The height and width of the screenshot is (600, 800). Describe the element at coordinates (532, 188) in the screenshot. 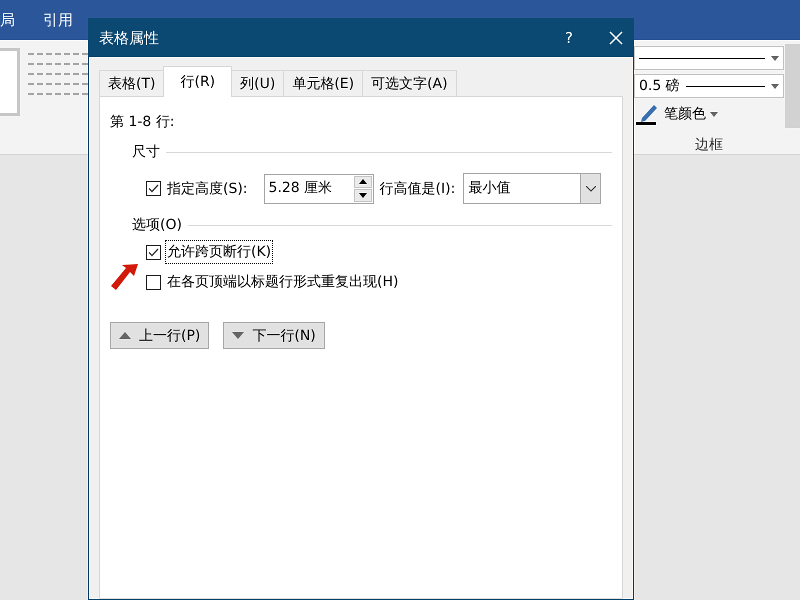

I see `row-height-dropdown: 最小值` at that location.